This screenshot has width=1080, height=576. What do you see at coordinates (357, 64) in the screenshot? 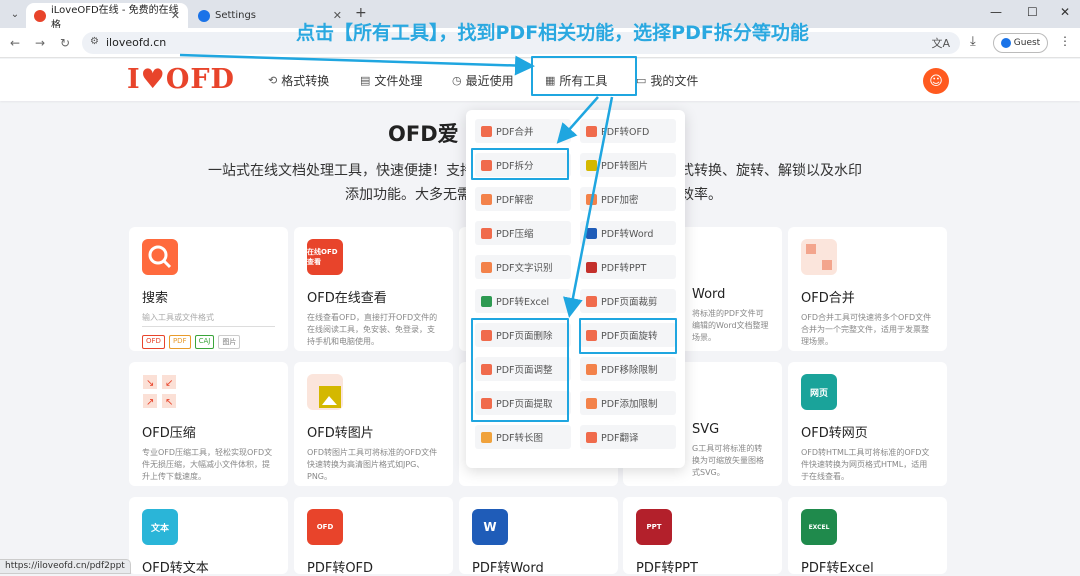
I see `arrow-to-all-tools` at bounding box center [357, 64].